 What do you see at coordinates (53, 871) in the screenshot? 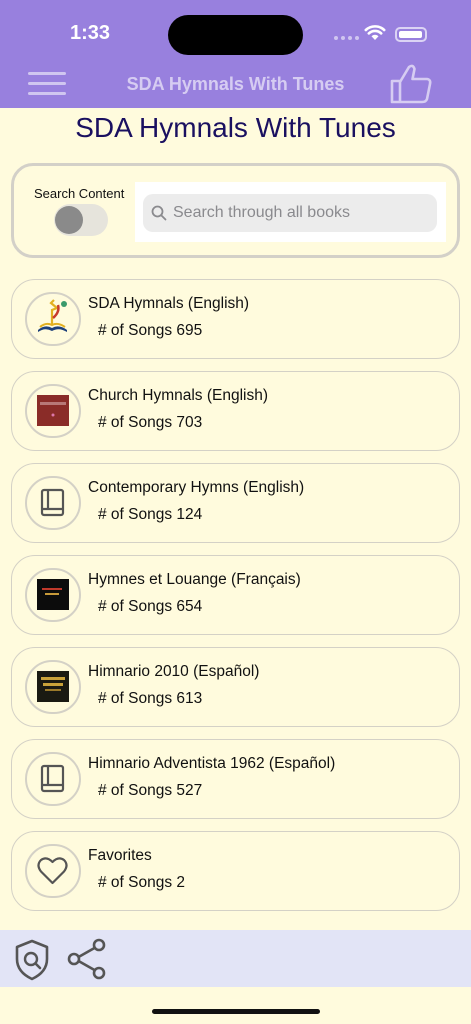
I see `heart-icon` at bounding box center [53, 871].